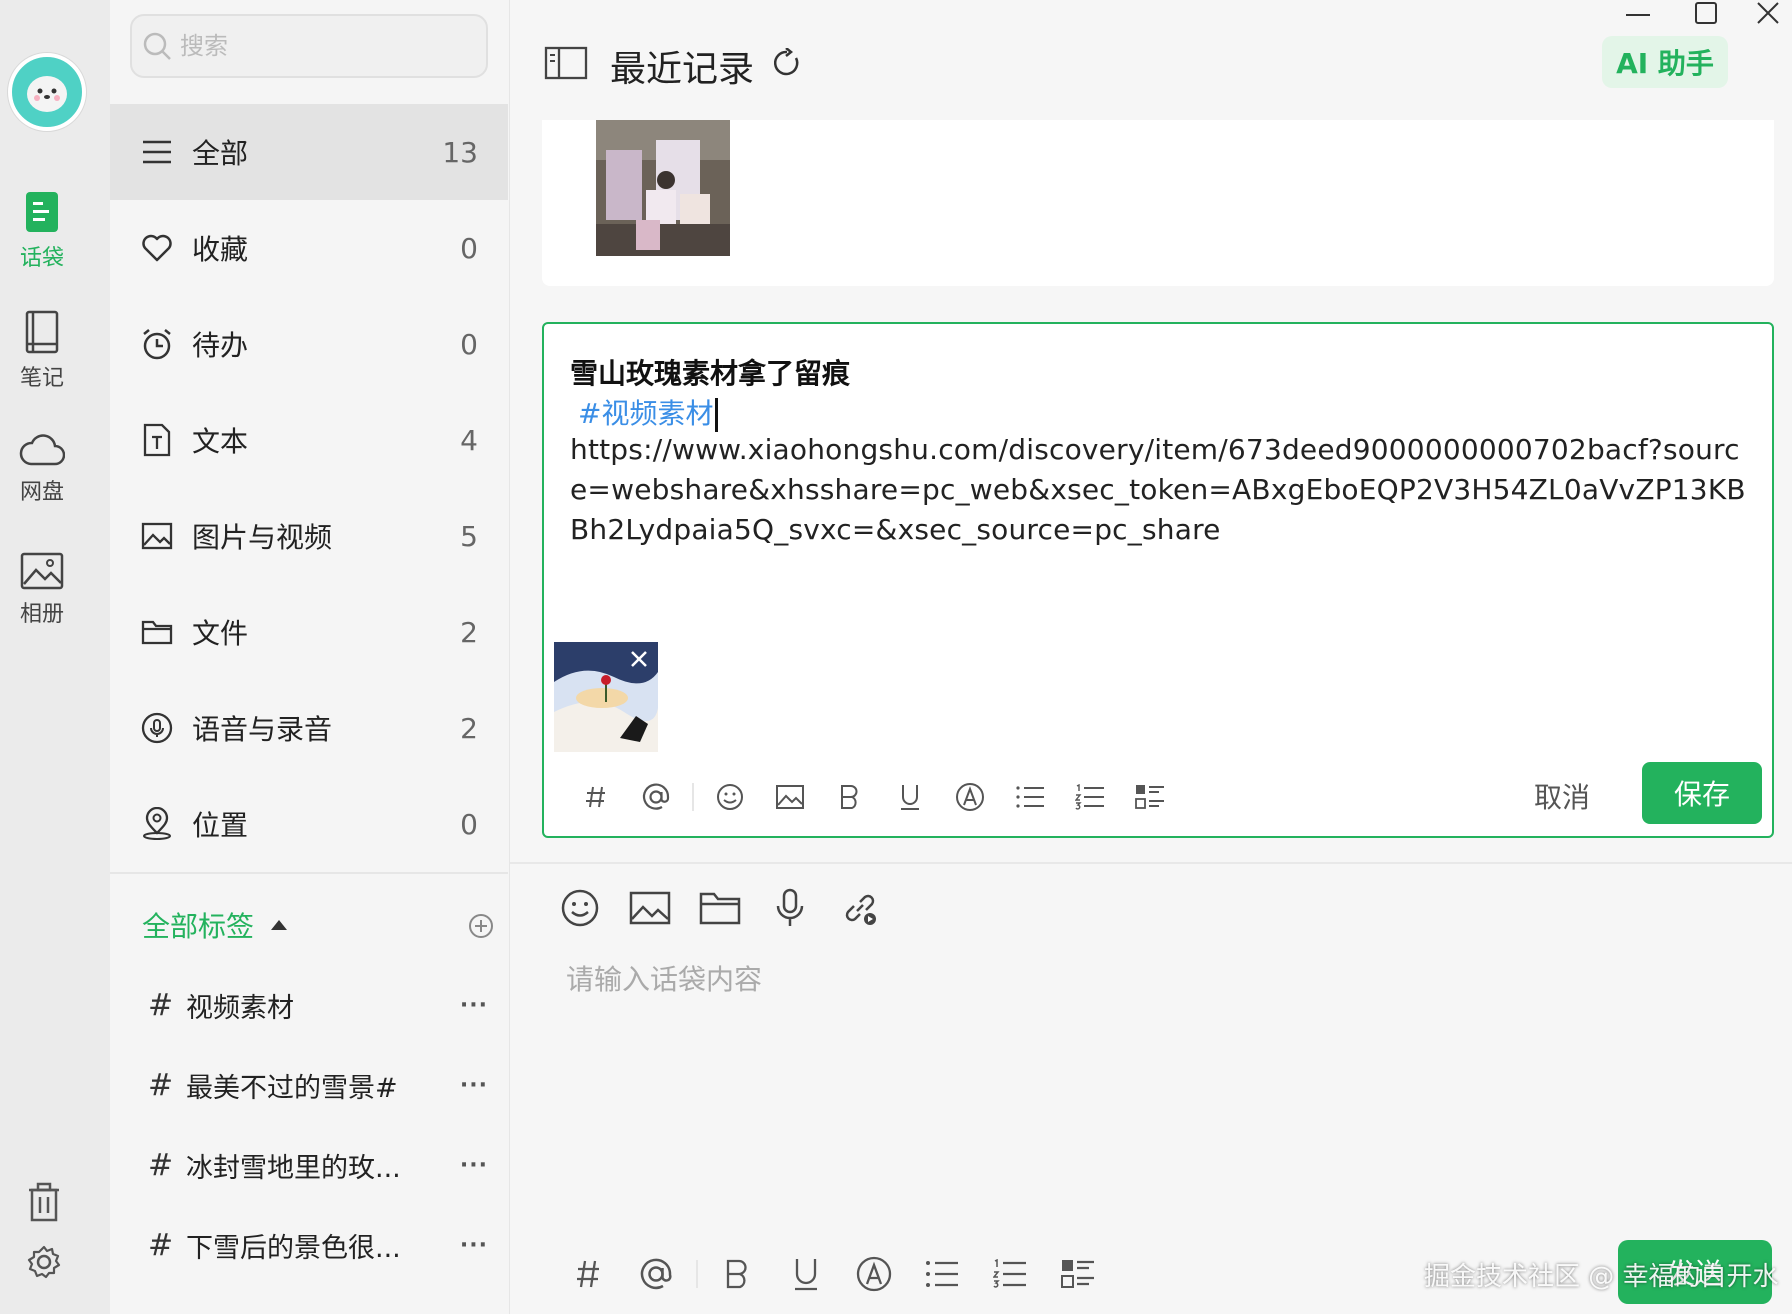  I want to click on compose-format-toolbar, so click(833, 1274).